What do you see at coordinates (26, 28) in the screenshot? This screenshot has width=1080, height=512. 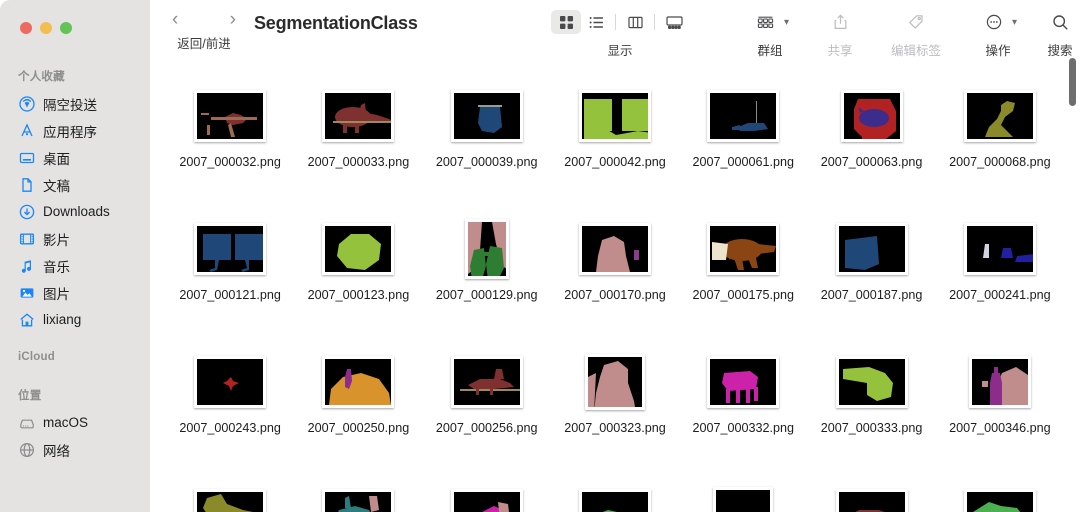 I see `close-button` at bounding box center [26, 28].